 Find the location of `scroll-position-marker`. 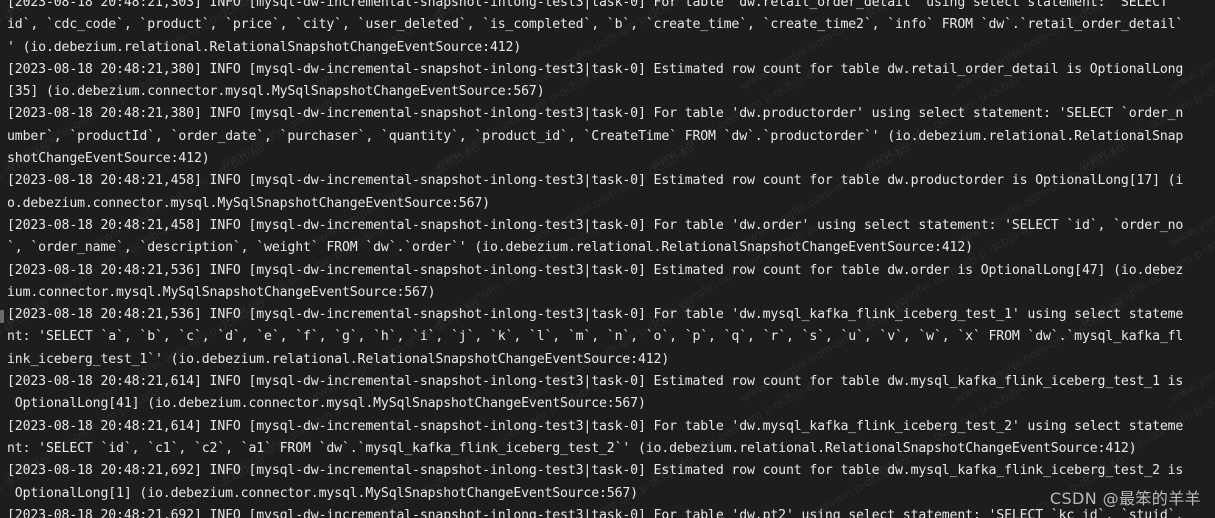

scroll-position-marker is located at coordinates (2, 316).